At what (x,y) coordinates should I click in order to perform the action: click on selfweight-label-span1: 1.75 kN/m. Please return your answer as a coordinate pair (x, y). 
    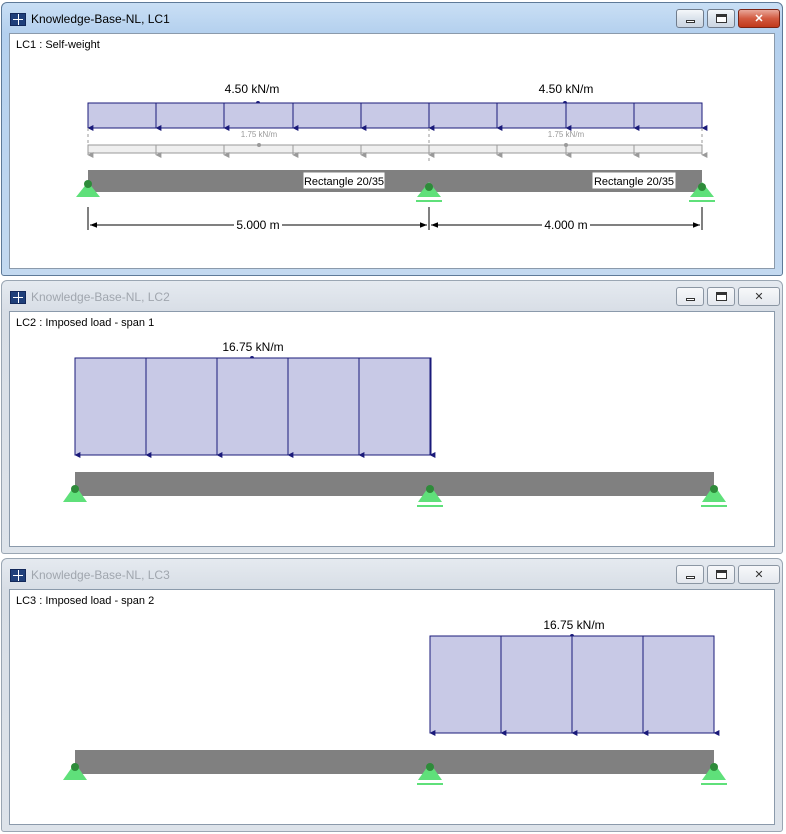
    Looking at the image, I should click on (259, 134).